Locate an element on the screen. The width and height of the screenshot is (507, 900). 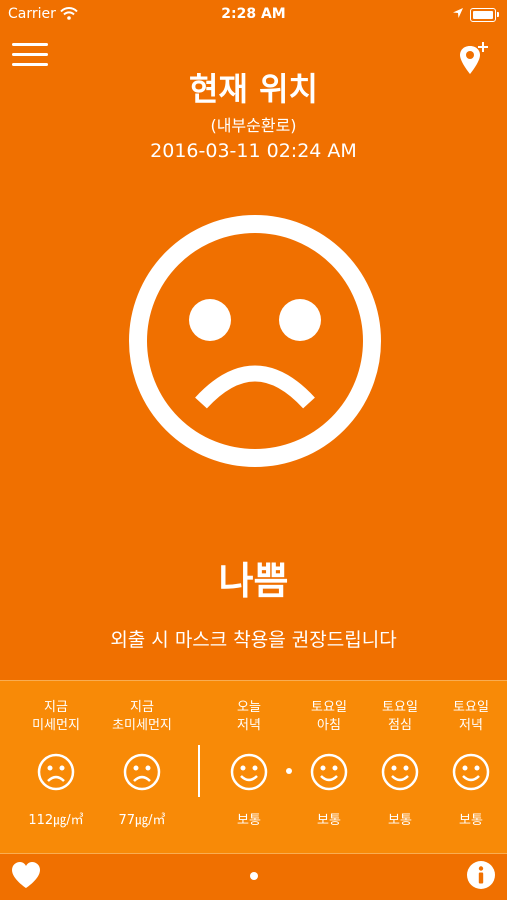
forecast-item-today-evening: 오늘저녁 보통 is located at coordinates (249, 763).